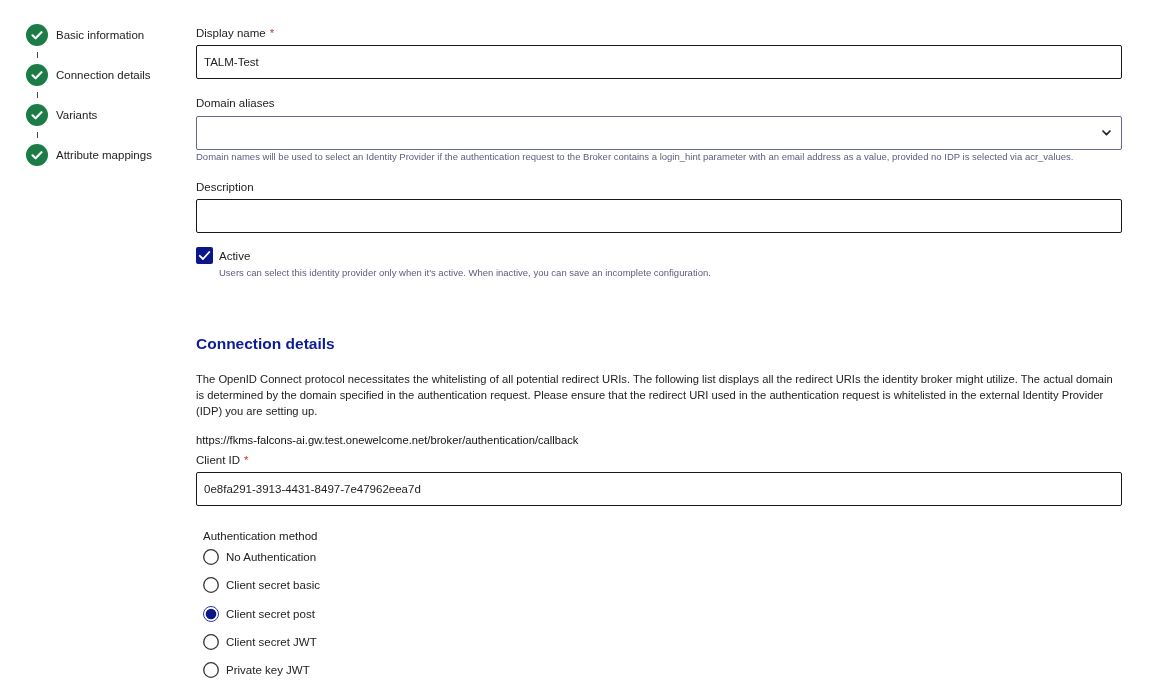 This screenshot has height=688, width=1164. What do you see at coordinates (659, 133) in the screenshot?
I see `dropdown-field` at bounding box center [659, 133].